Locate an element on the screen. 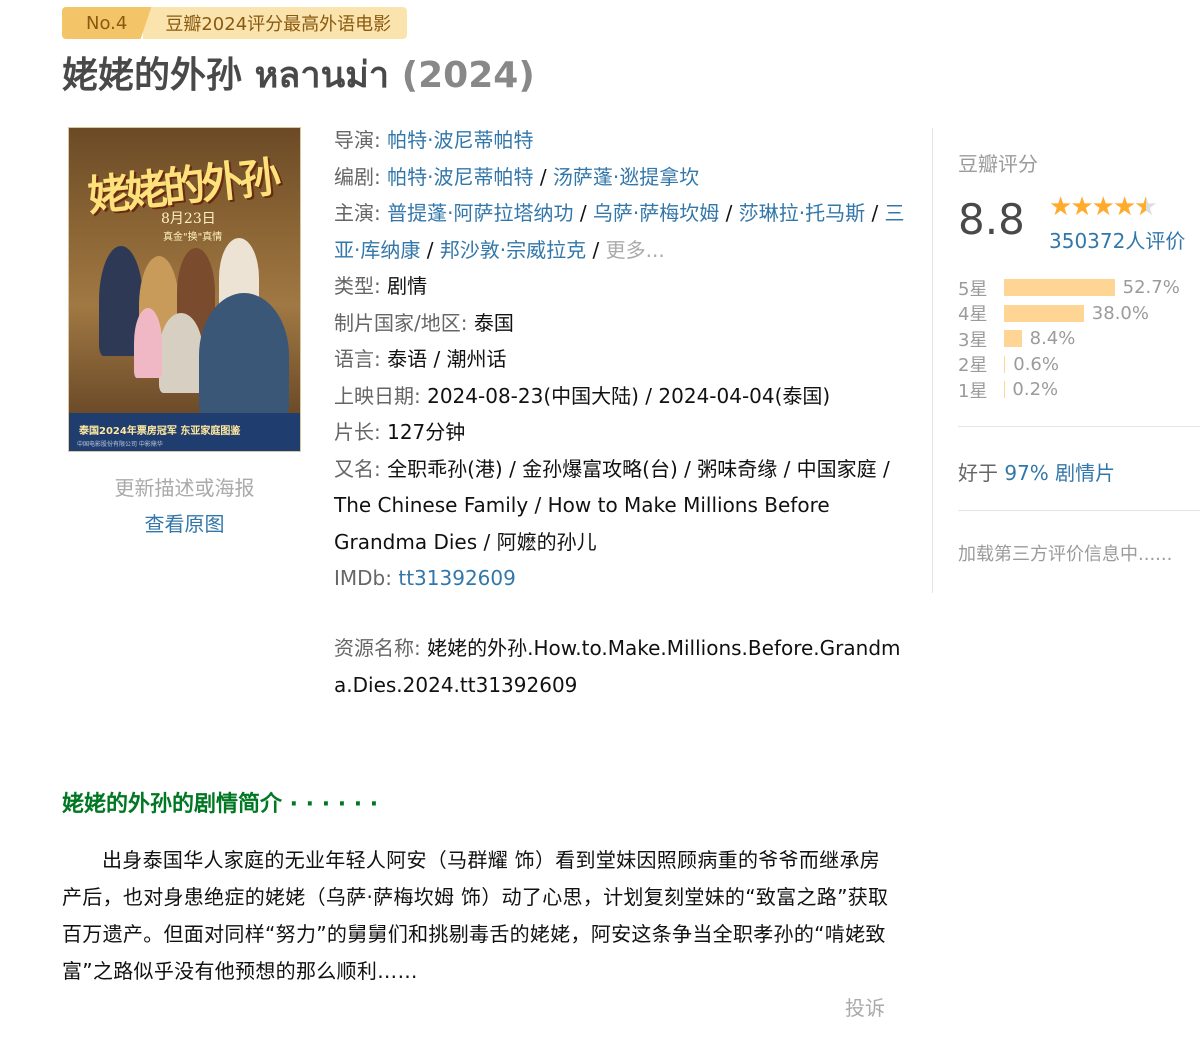 Image resolution: width=1200 pixels, height=1040 pixels. aka-label: 又名: is located at coordinates (357, 468).